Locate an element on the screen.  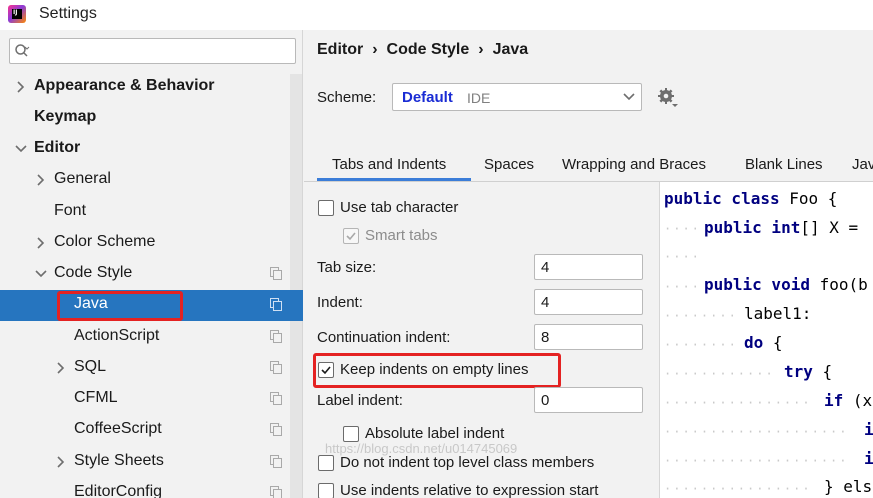
tab-java: Jav is located at coordinates (862, 164).